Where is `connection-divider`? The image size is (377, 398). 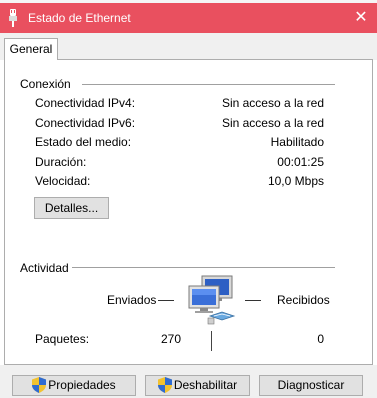
connection-divider is located at coordinates (208, 84).